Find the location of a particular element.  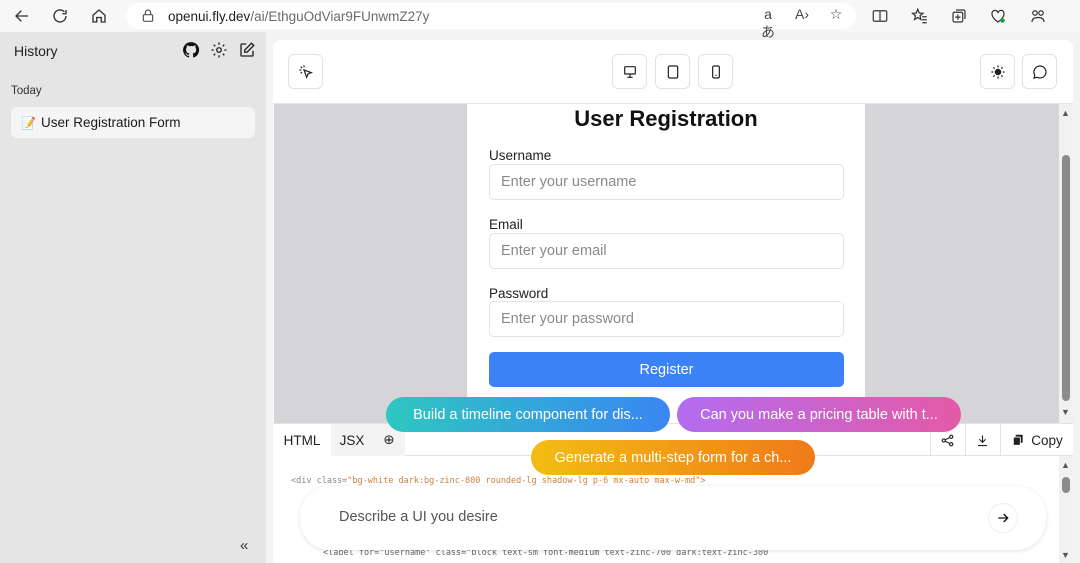

scroll-down-icon: ▼ is located at coordinates (1065, 412).